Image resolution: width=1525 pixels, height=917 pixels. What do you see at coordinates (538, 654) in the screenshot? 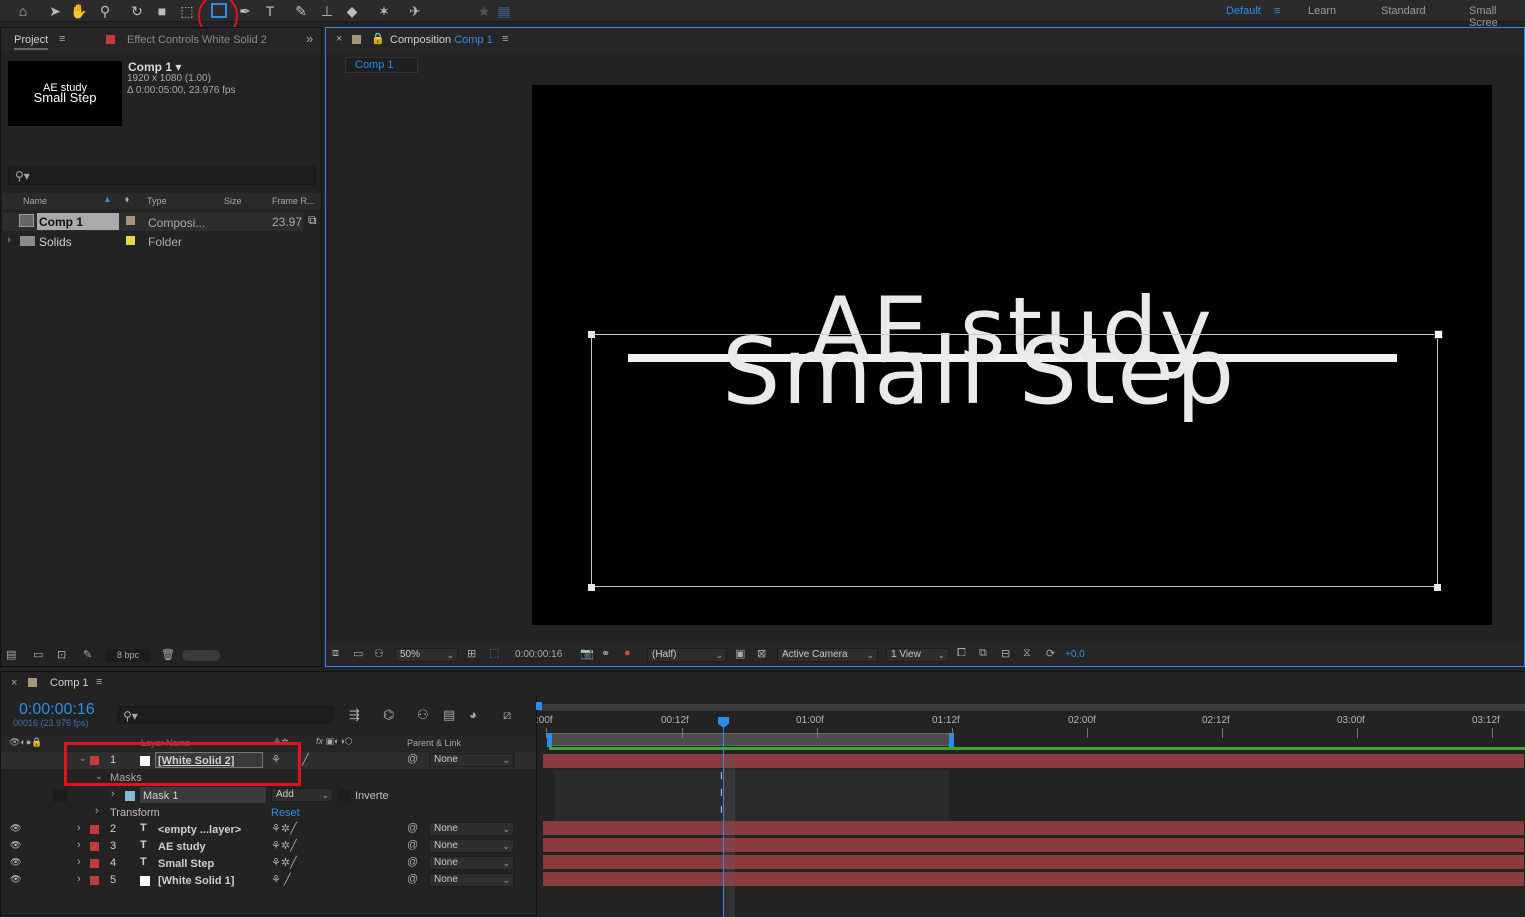
I see `viewer-timecode: 0:00:00:16` at bounding box center [538, 654].